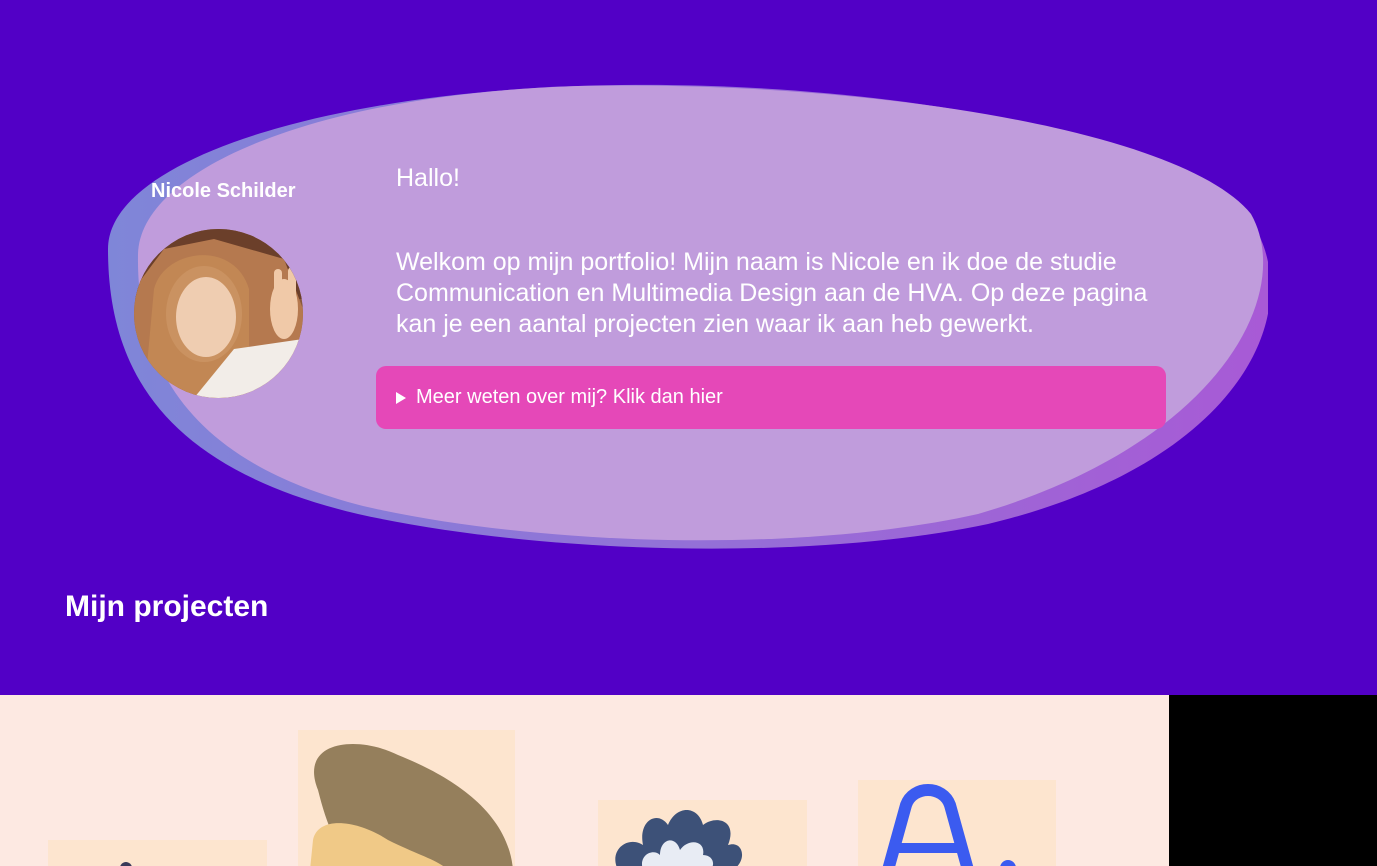  What do you see at coordinates (678, 838) in the screenshot?
I see `project-thumbnail-3-icon` at bounding box center [678, 838].